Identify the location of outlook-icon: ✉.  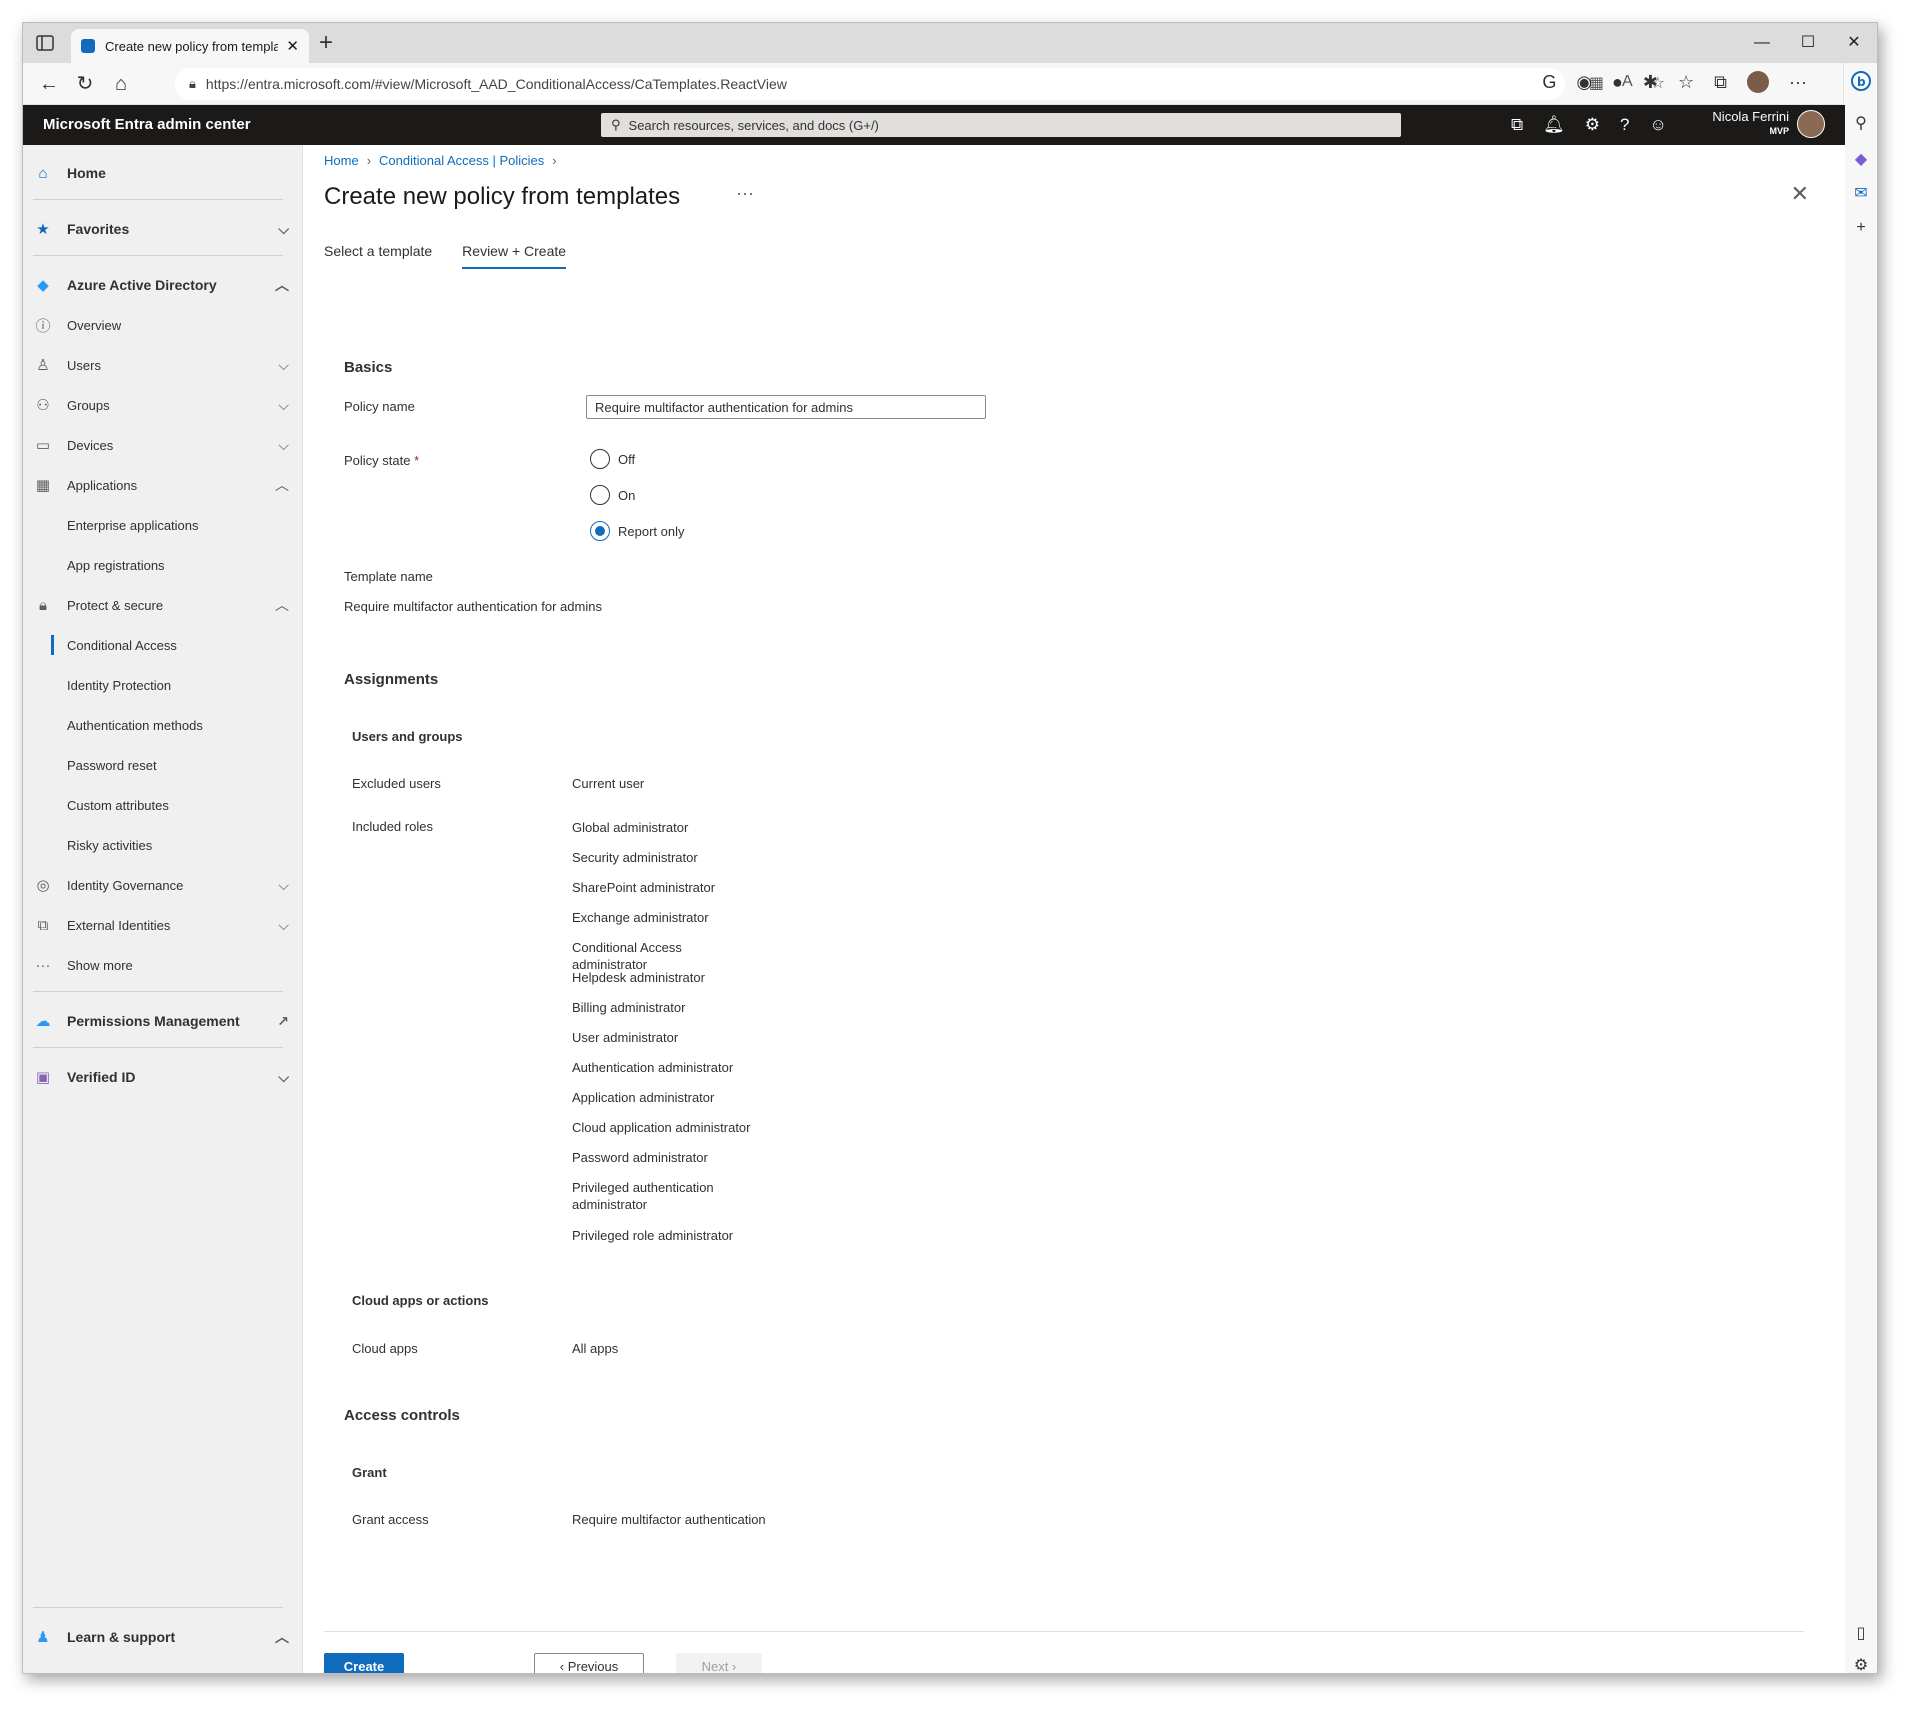
(1861, 193).